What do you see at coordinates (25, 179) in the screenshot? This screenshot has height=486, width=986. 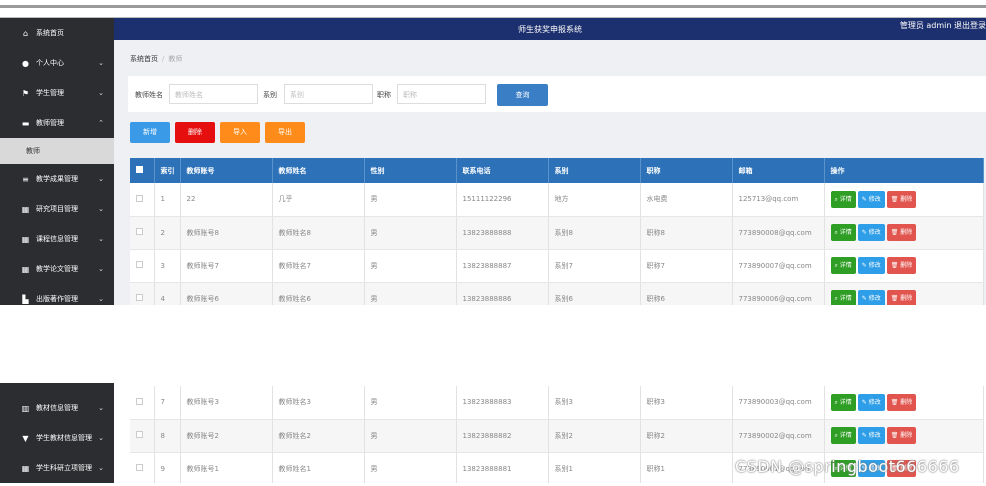 I see `list-icon: ≡` at bounding box center [25, 179].